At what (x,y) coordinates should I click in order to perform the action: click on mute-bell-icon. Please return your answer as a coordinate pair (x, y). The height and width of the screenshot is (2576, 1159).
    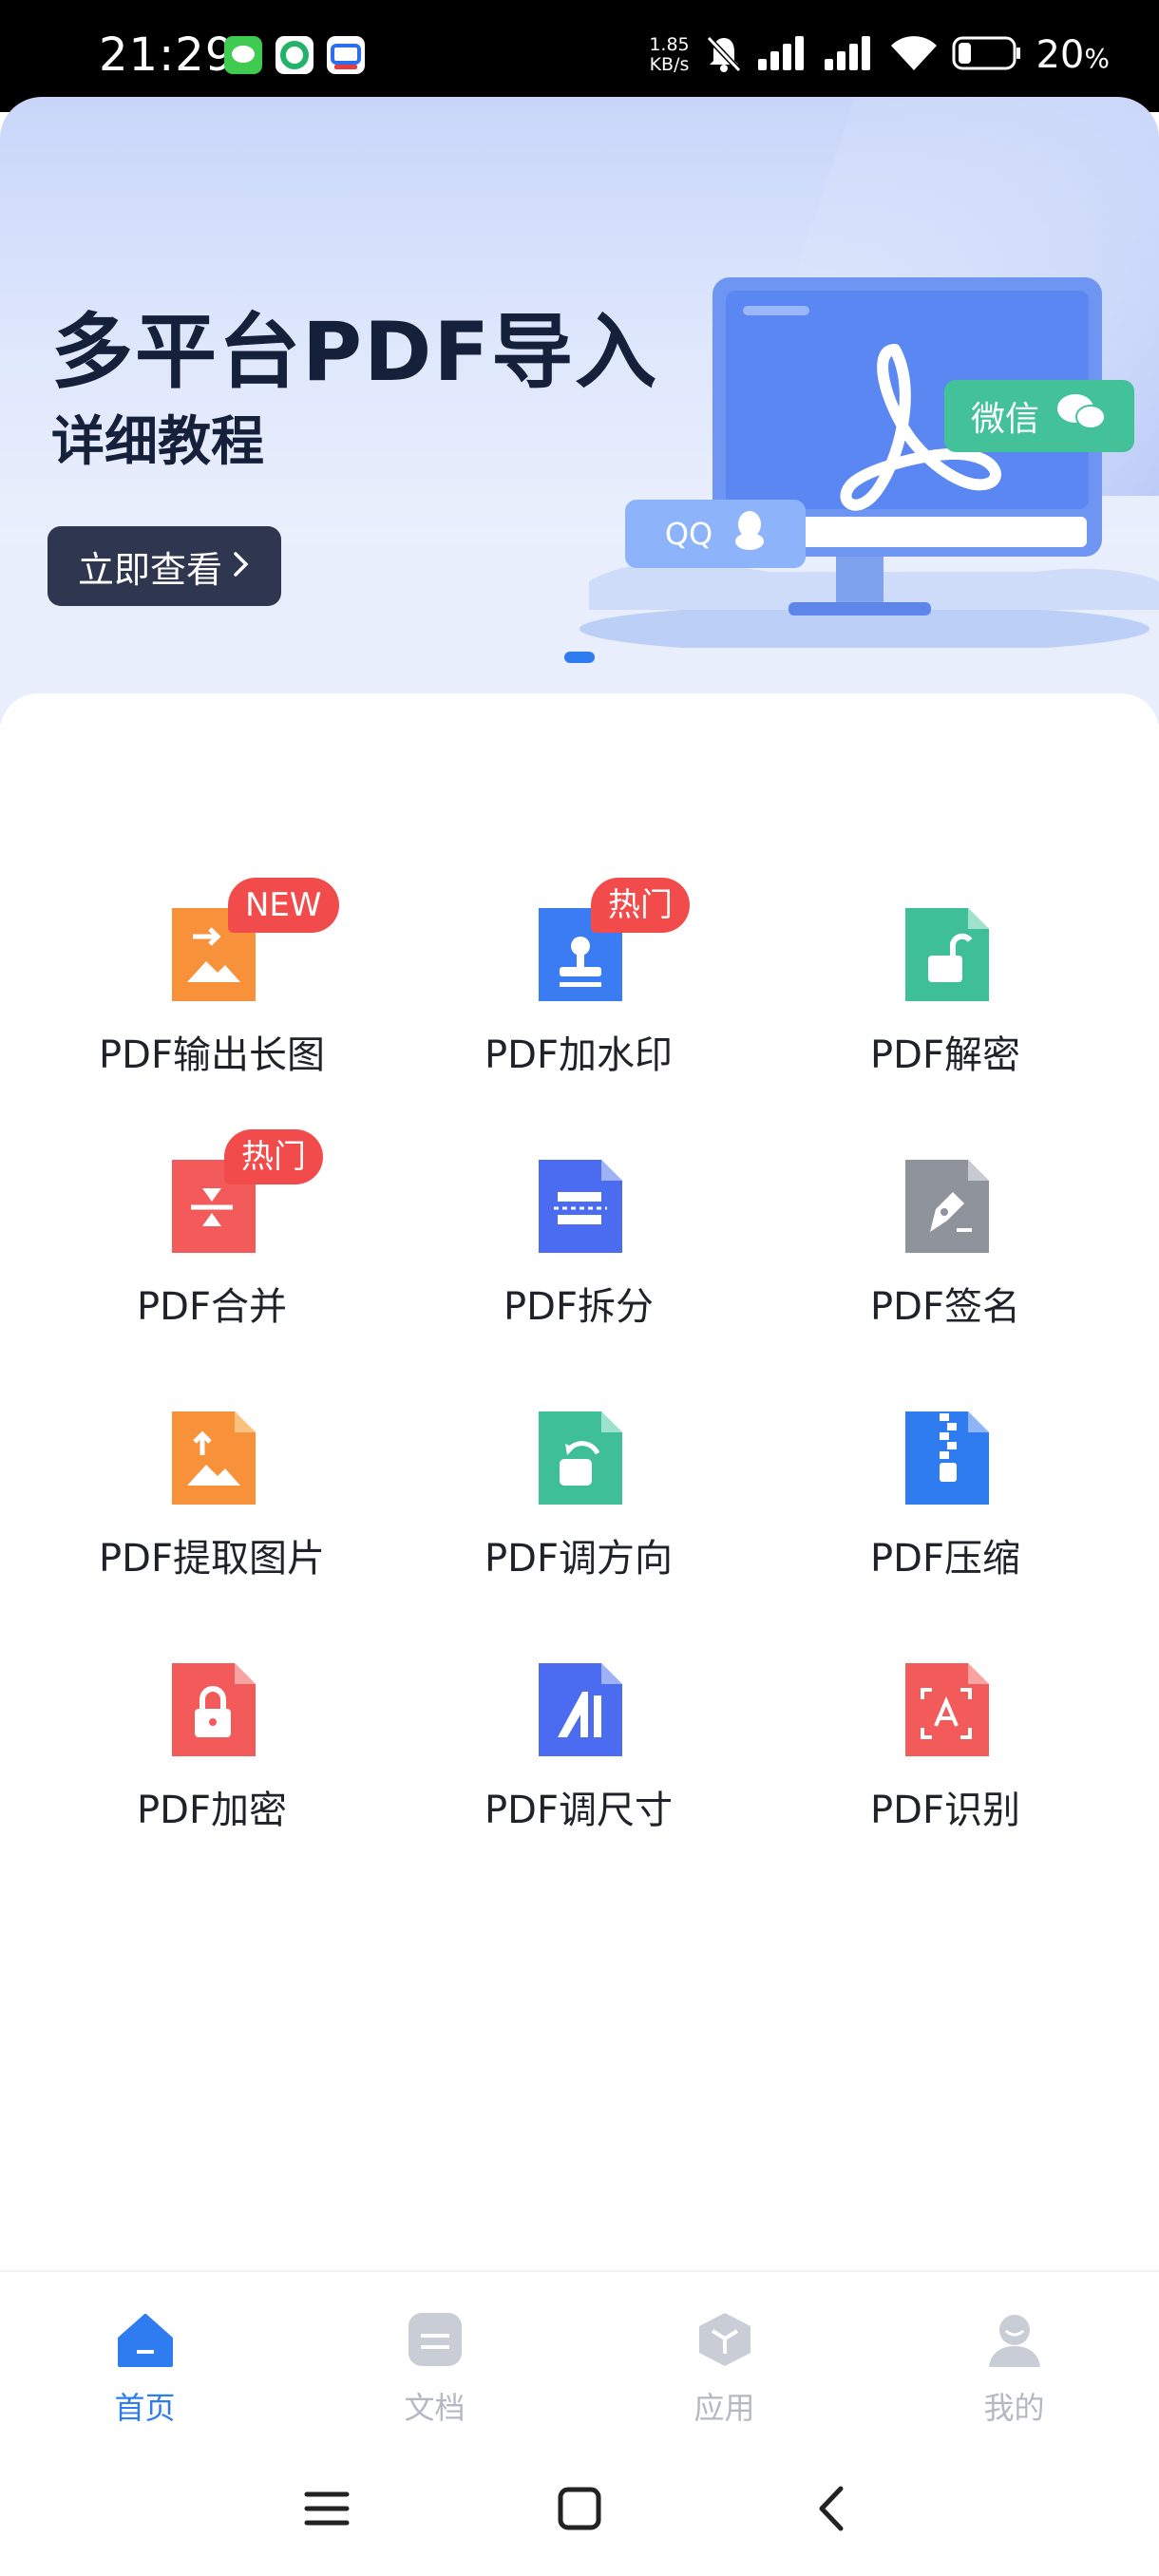
    Looking at the image, I should click on (724, 55).